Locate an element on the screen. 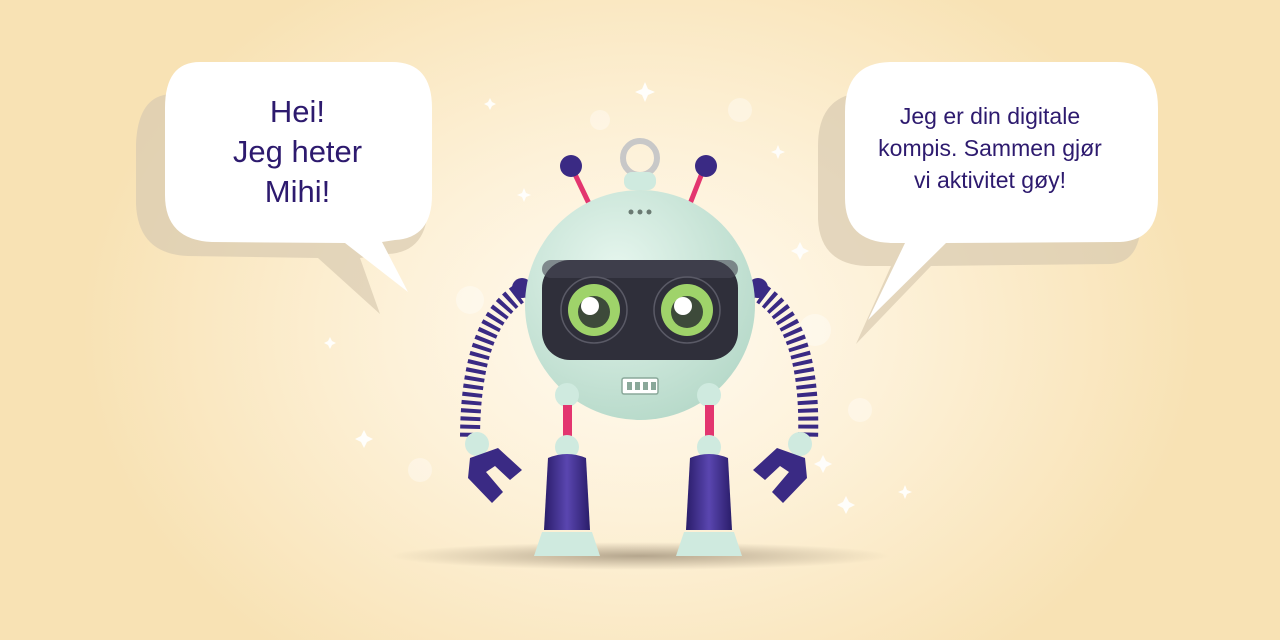 The width and height of the screenshot is (1280, 640). greeting-bubble-text: Hei! Jeg heter Mihi! is located at coordinates (297, 152).